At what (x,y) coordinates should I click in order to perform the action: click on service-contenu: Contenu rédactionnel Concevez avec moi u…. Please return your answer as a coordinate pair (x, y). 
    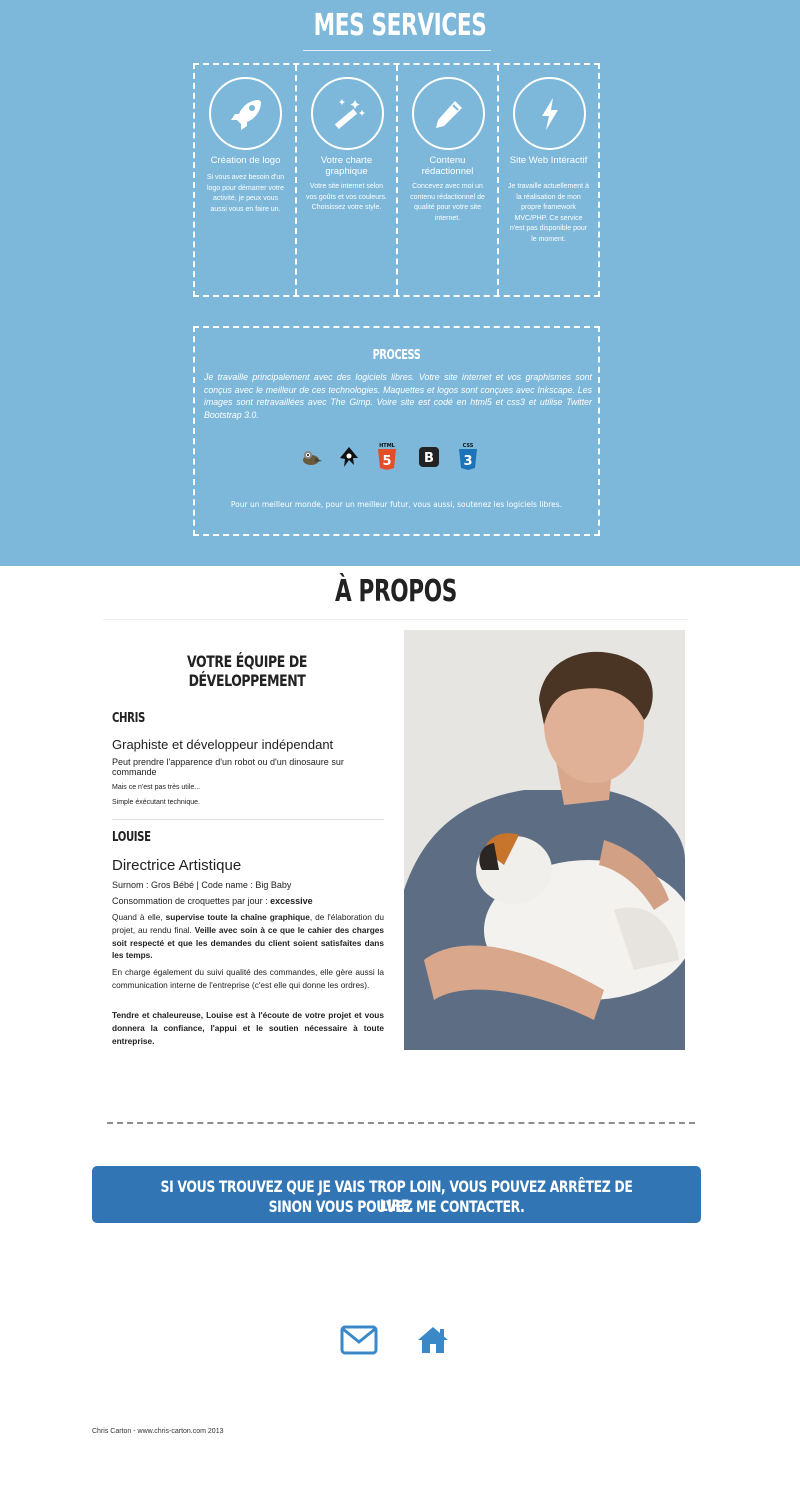
    Looking at the image, I should click on (446, 180).